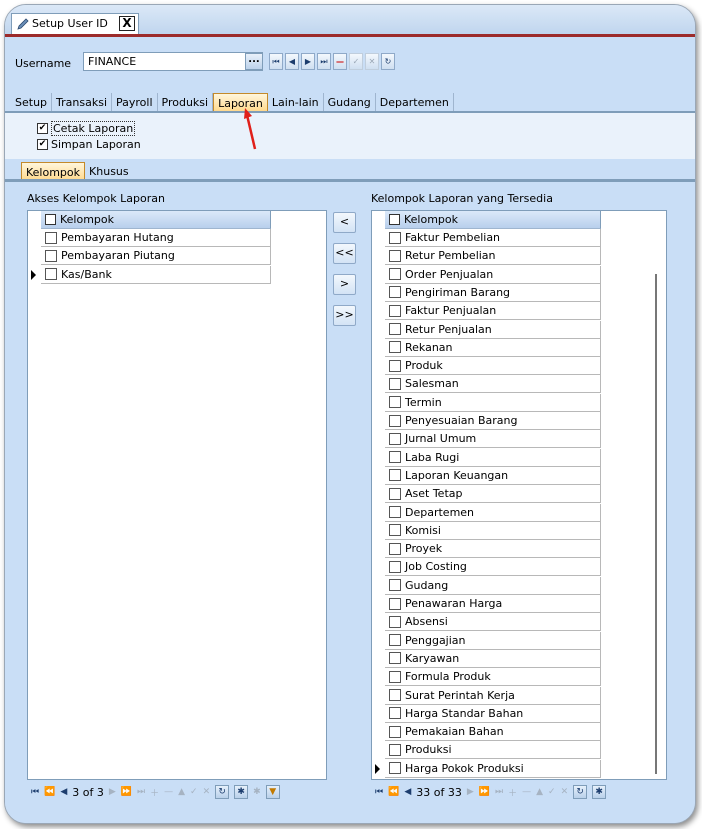 This screenshot has width=702, height=829. Describe the element at coordinates (493, 475) in the screenshot. I see `table-row: Laporan Keuangan` at that location.